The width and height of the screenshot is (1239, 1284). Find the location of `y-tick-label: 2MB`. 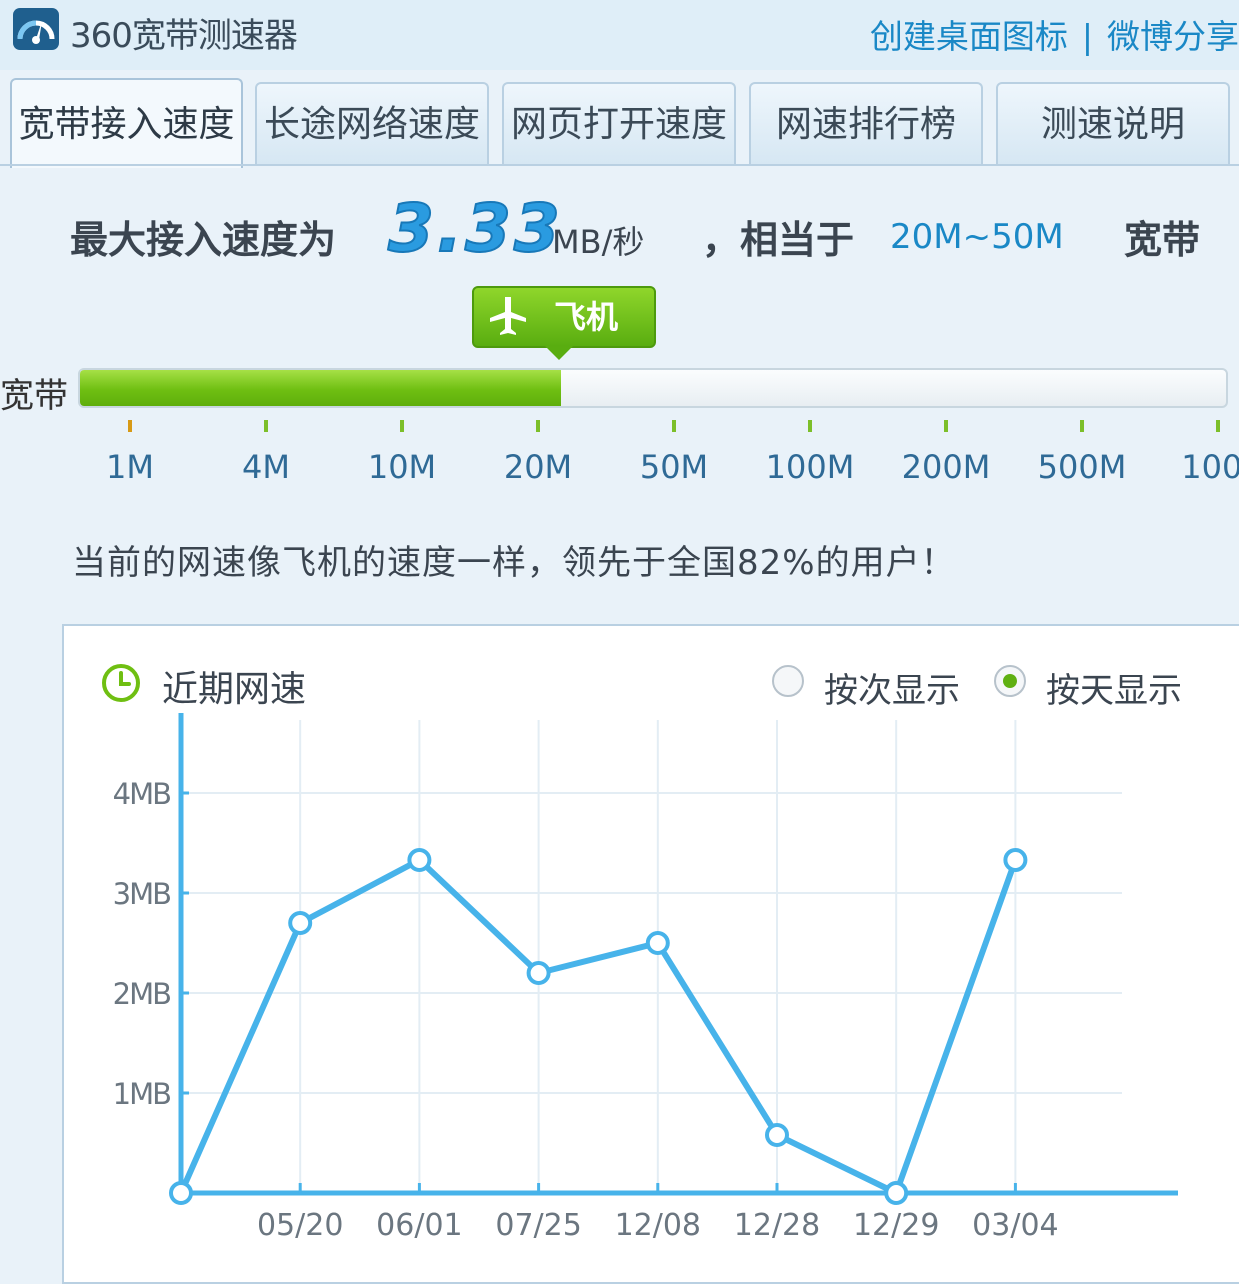

y-tick-label: 2MB is located at coordinates (141, 994).